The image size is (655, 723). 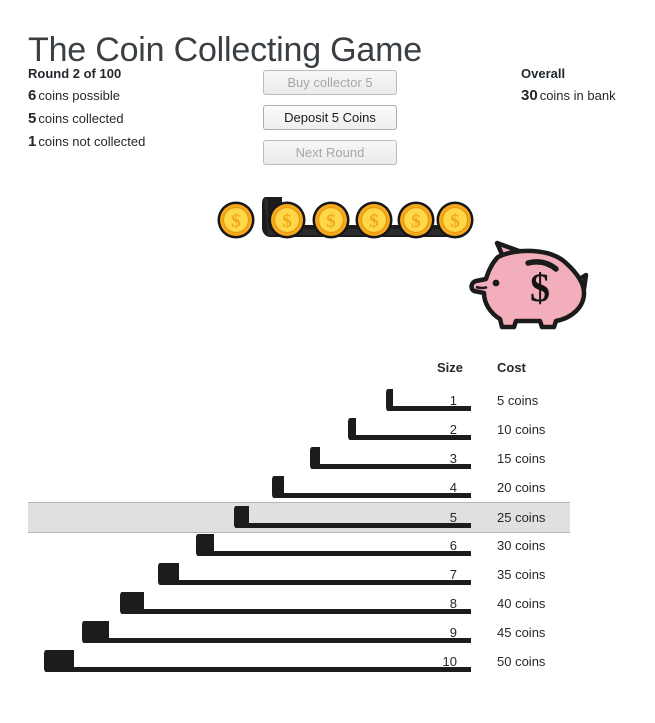 I want to click on coin-icon-2: $, so click(x=287, y=220).